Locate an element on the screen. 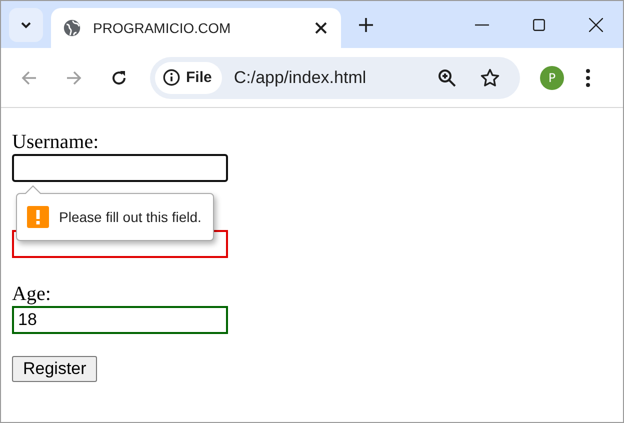 The image size is (624, 423). chevron-down-icon is located at coordinates (26, 24).